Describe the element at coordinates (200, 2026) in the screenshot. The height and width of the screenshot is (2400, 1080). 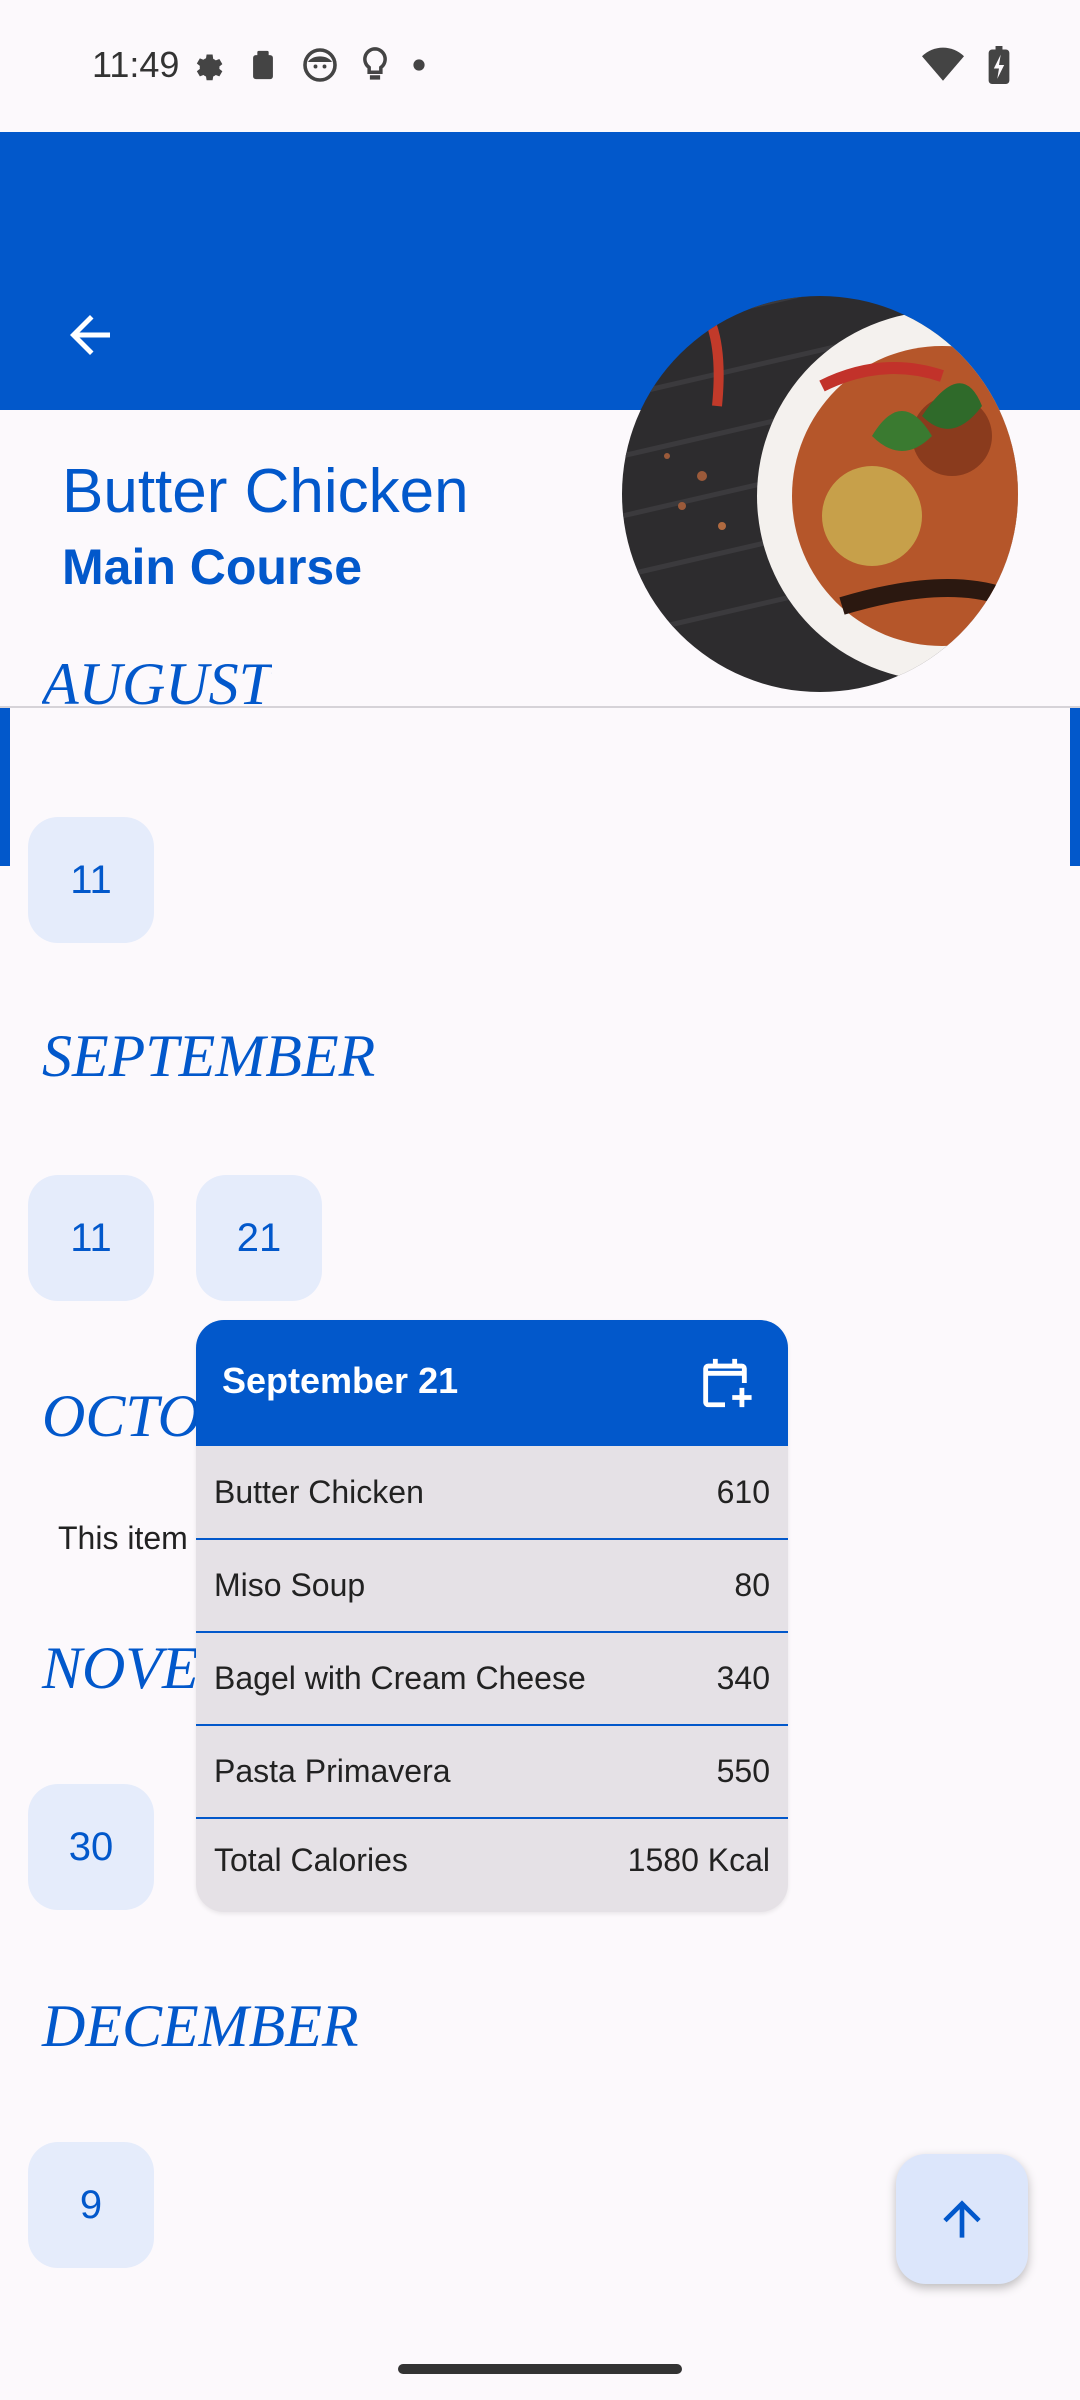
I see `month-december: DECEMBER` at that location.